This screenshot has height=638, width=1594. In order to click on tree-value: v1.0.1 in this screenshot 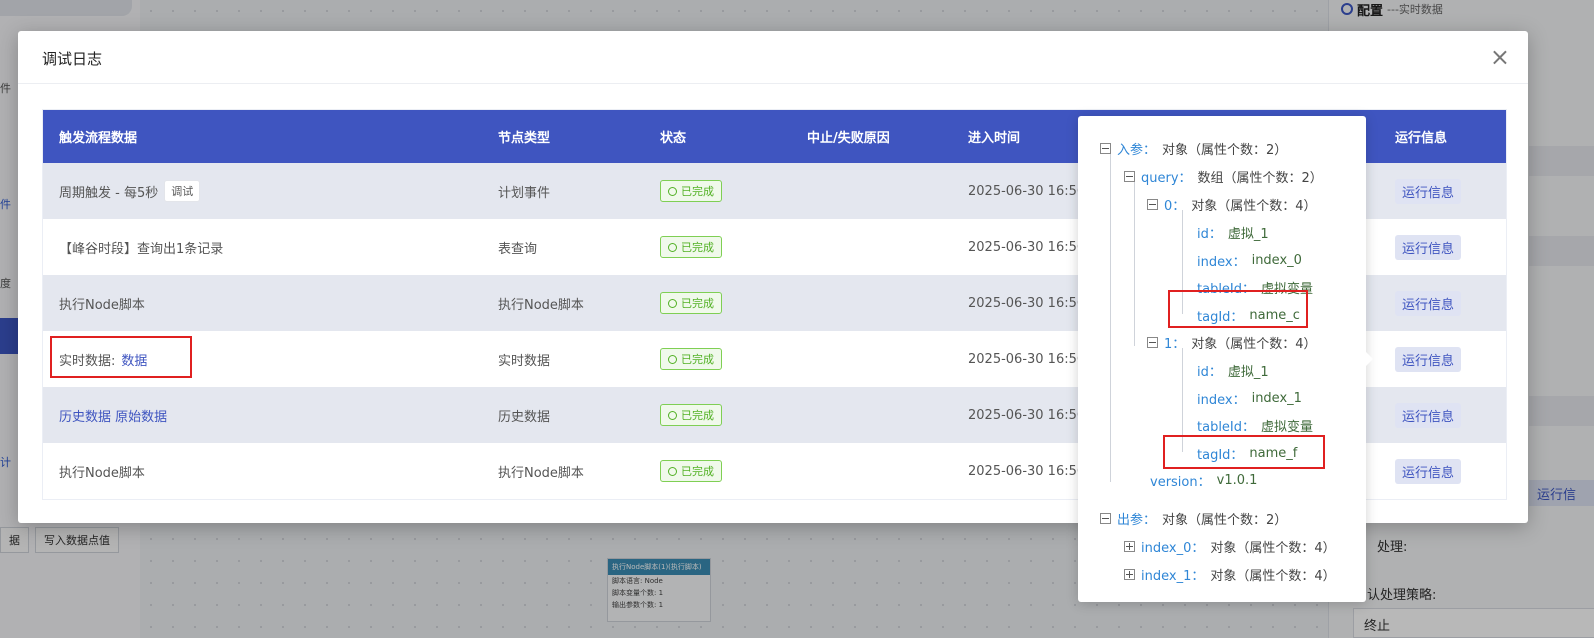, I will do `click(1237, 480)`.